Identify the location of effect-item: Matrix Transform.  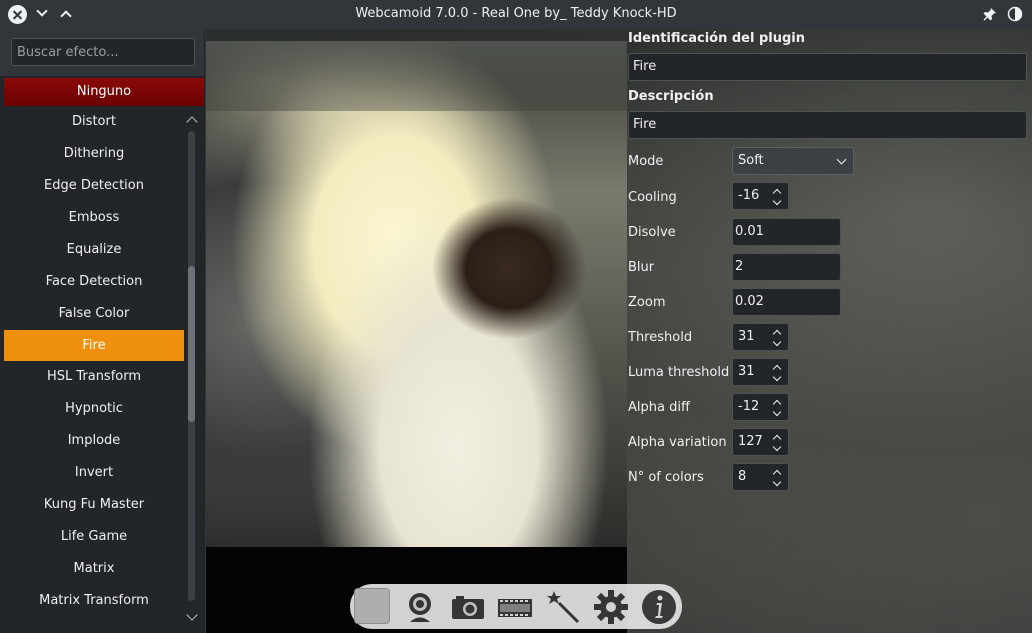
(94, 601).